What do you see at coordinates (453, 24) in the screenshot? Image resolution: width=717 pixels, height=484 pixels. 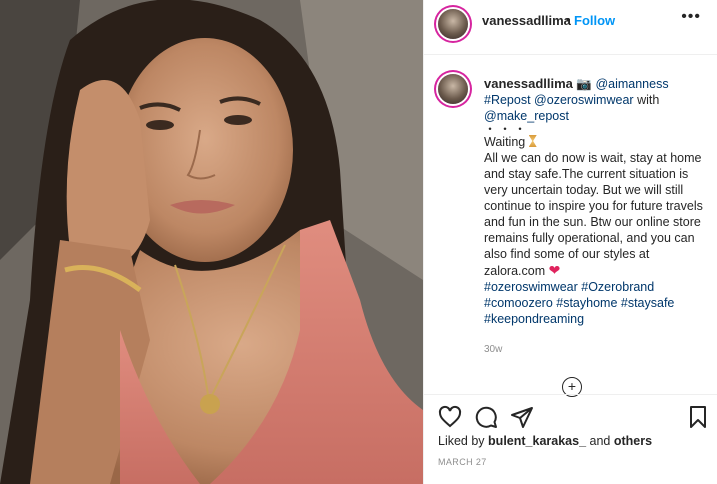 I see `avatar` at bounding box center [453, 24].